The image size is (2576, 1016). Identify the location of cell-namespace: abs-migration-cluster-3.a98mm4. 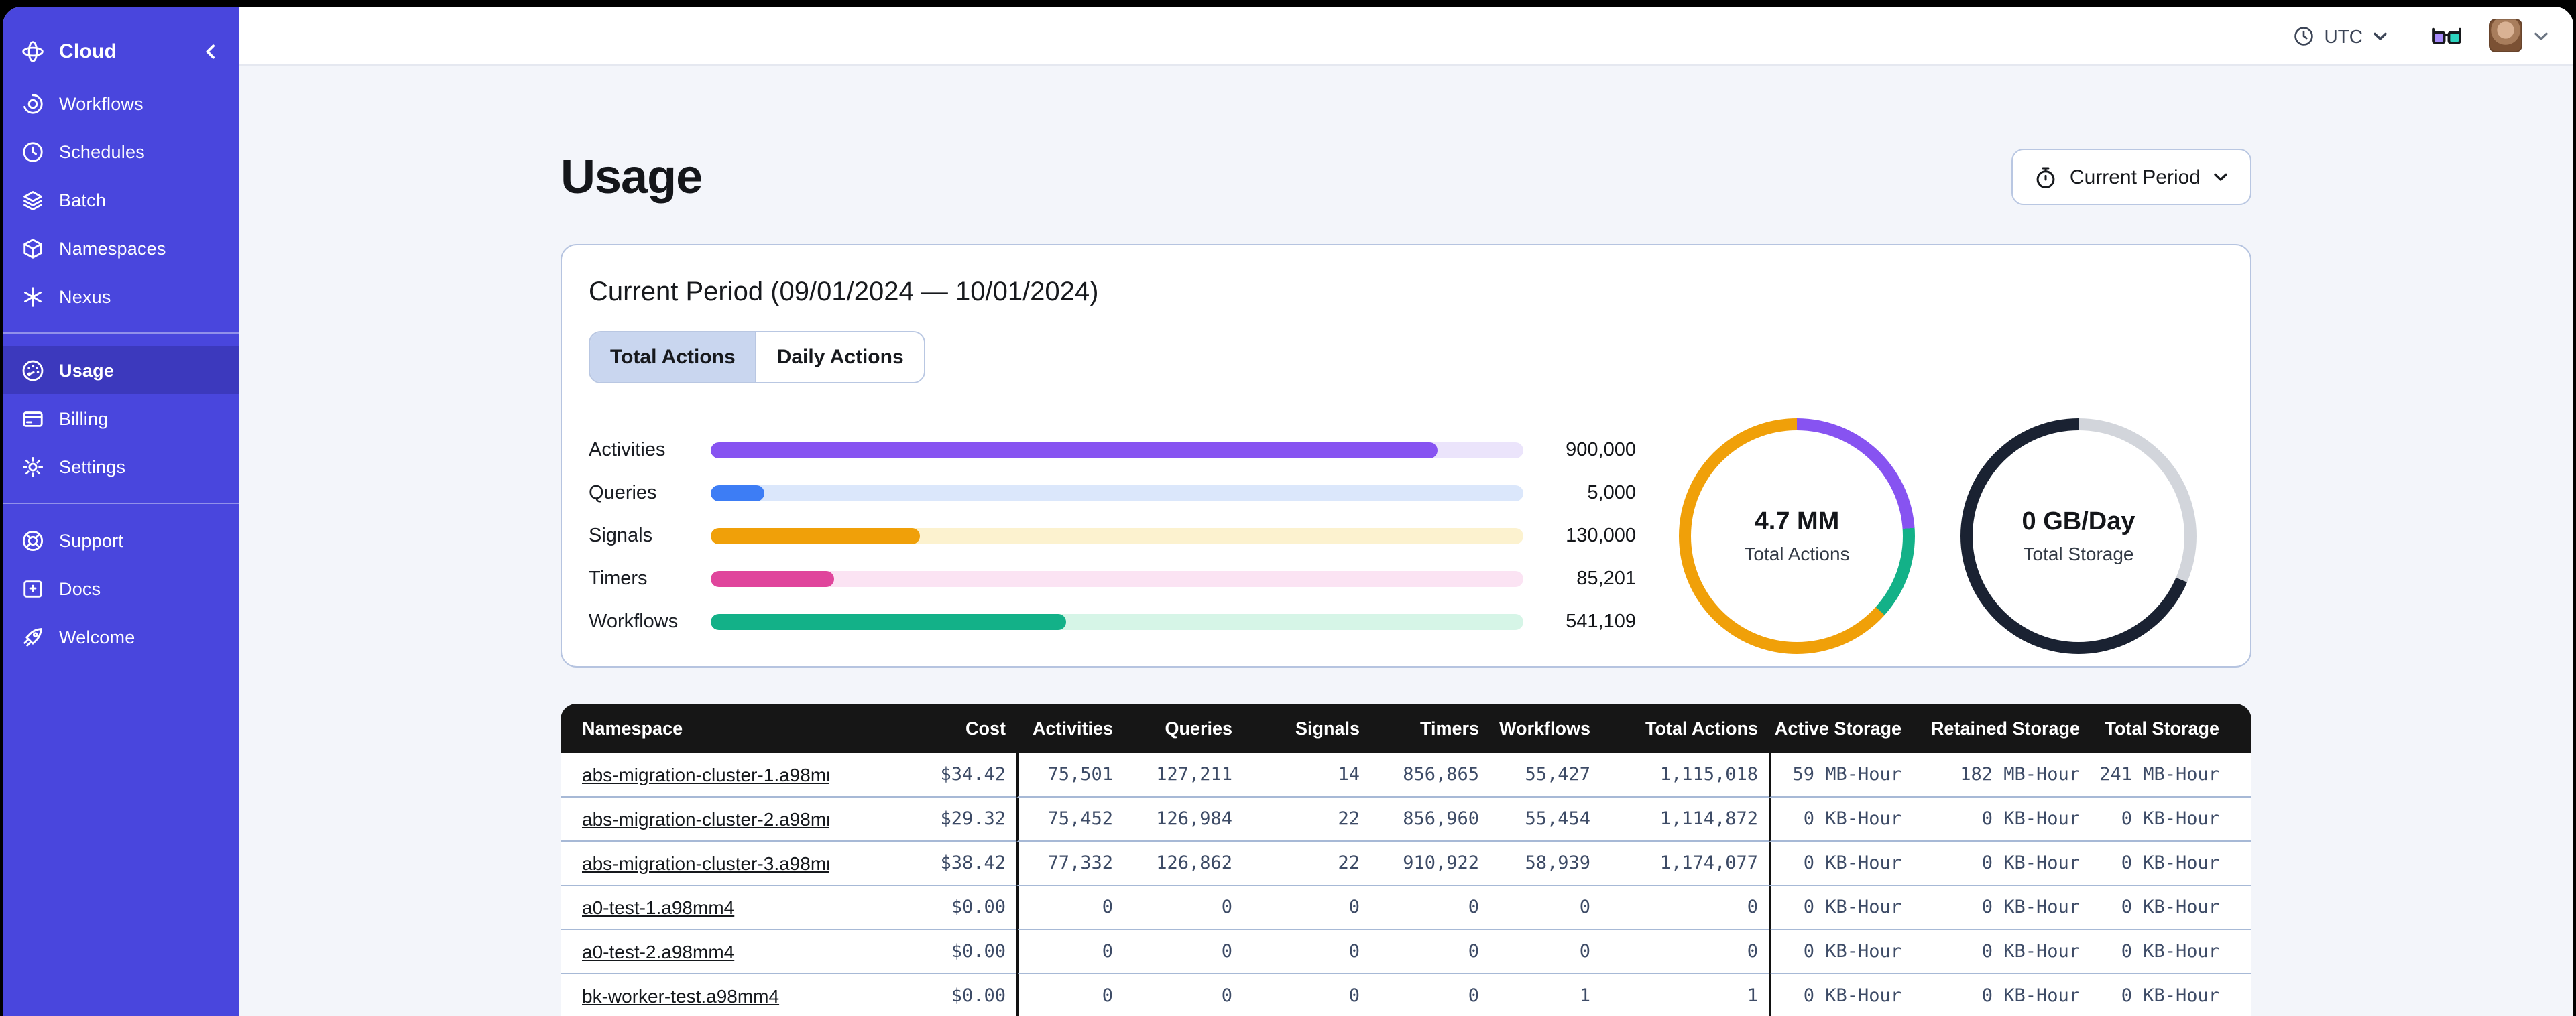
(695, 864).